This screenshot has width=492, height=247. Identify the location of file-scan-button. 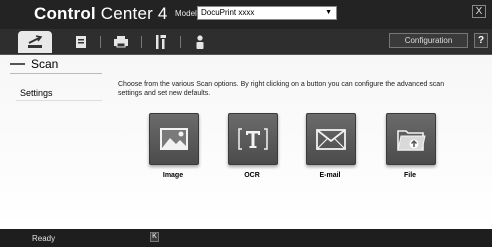
(411, 139).